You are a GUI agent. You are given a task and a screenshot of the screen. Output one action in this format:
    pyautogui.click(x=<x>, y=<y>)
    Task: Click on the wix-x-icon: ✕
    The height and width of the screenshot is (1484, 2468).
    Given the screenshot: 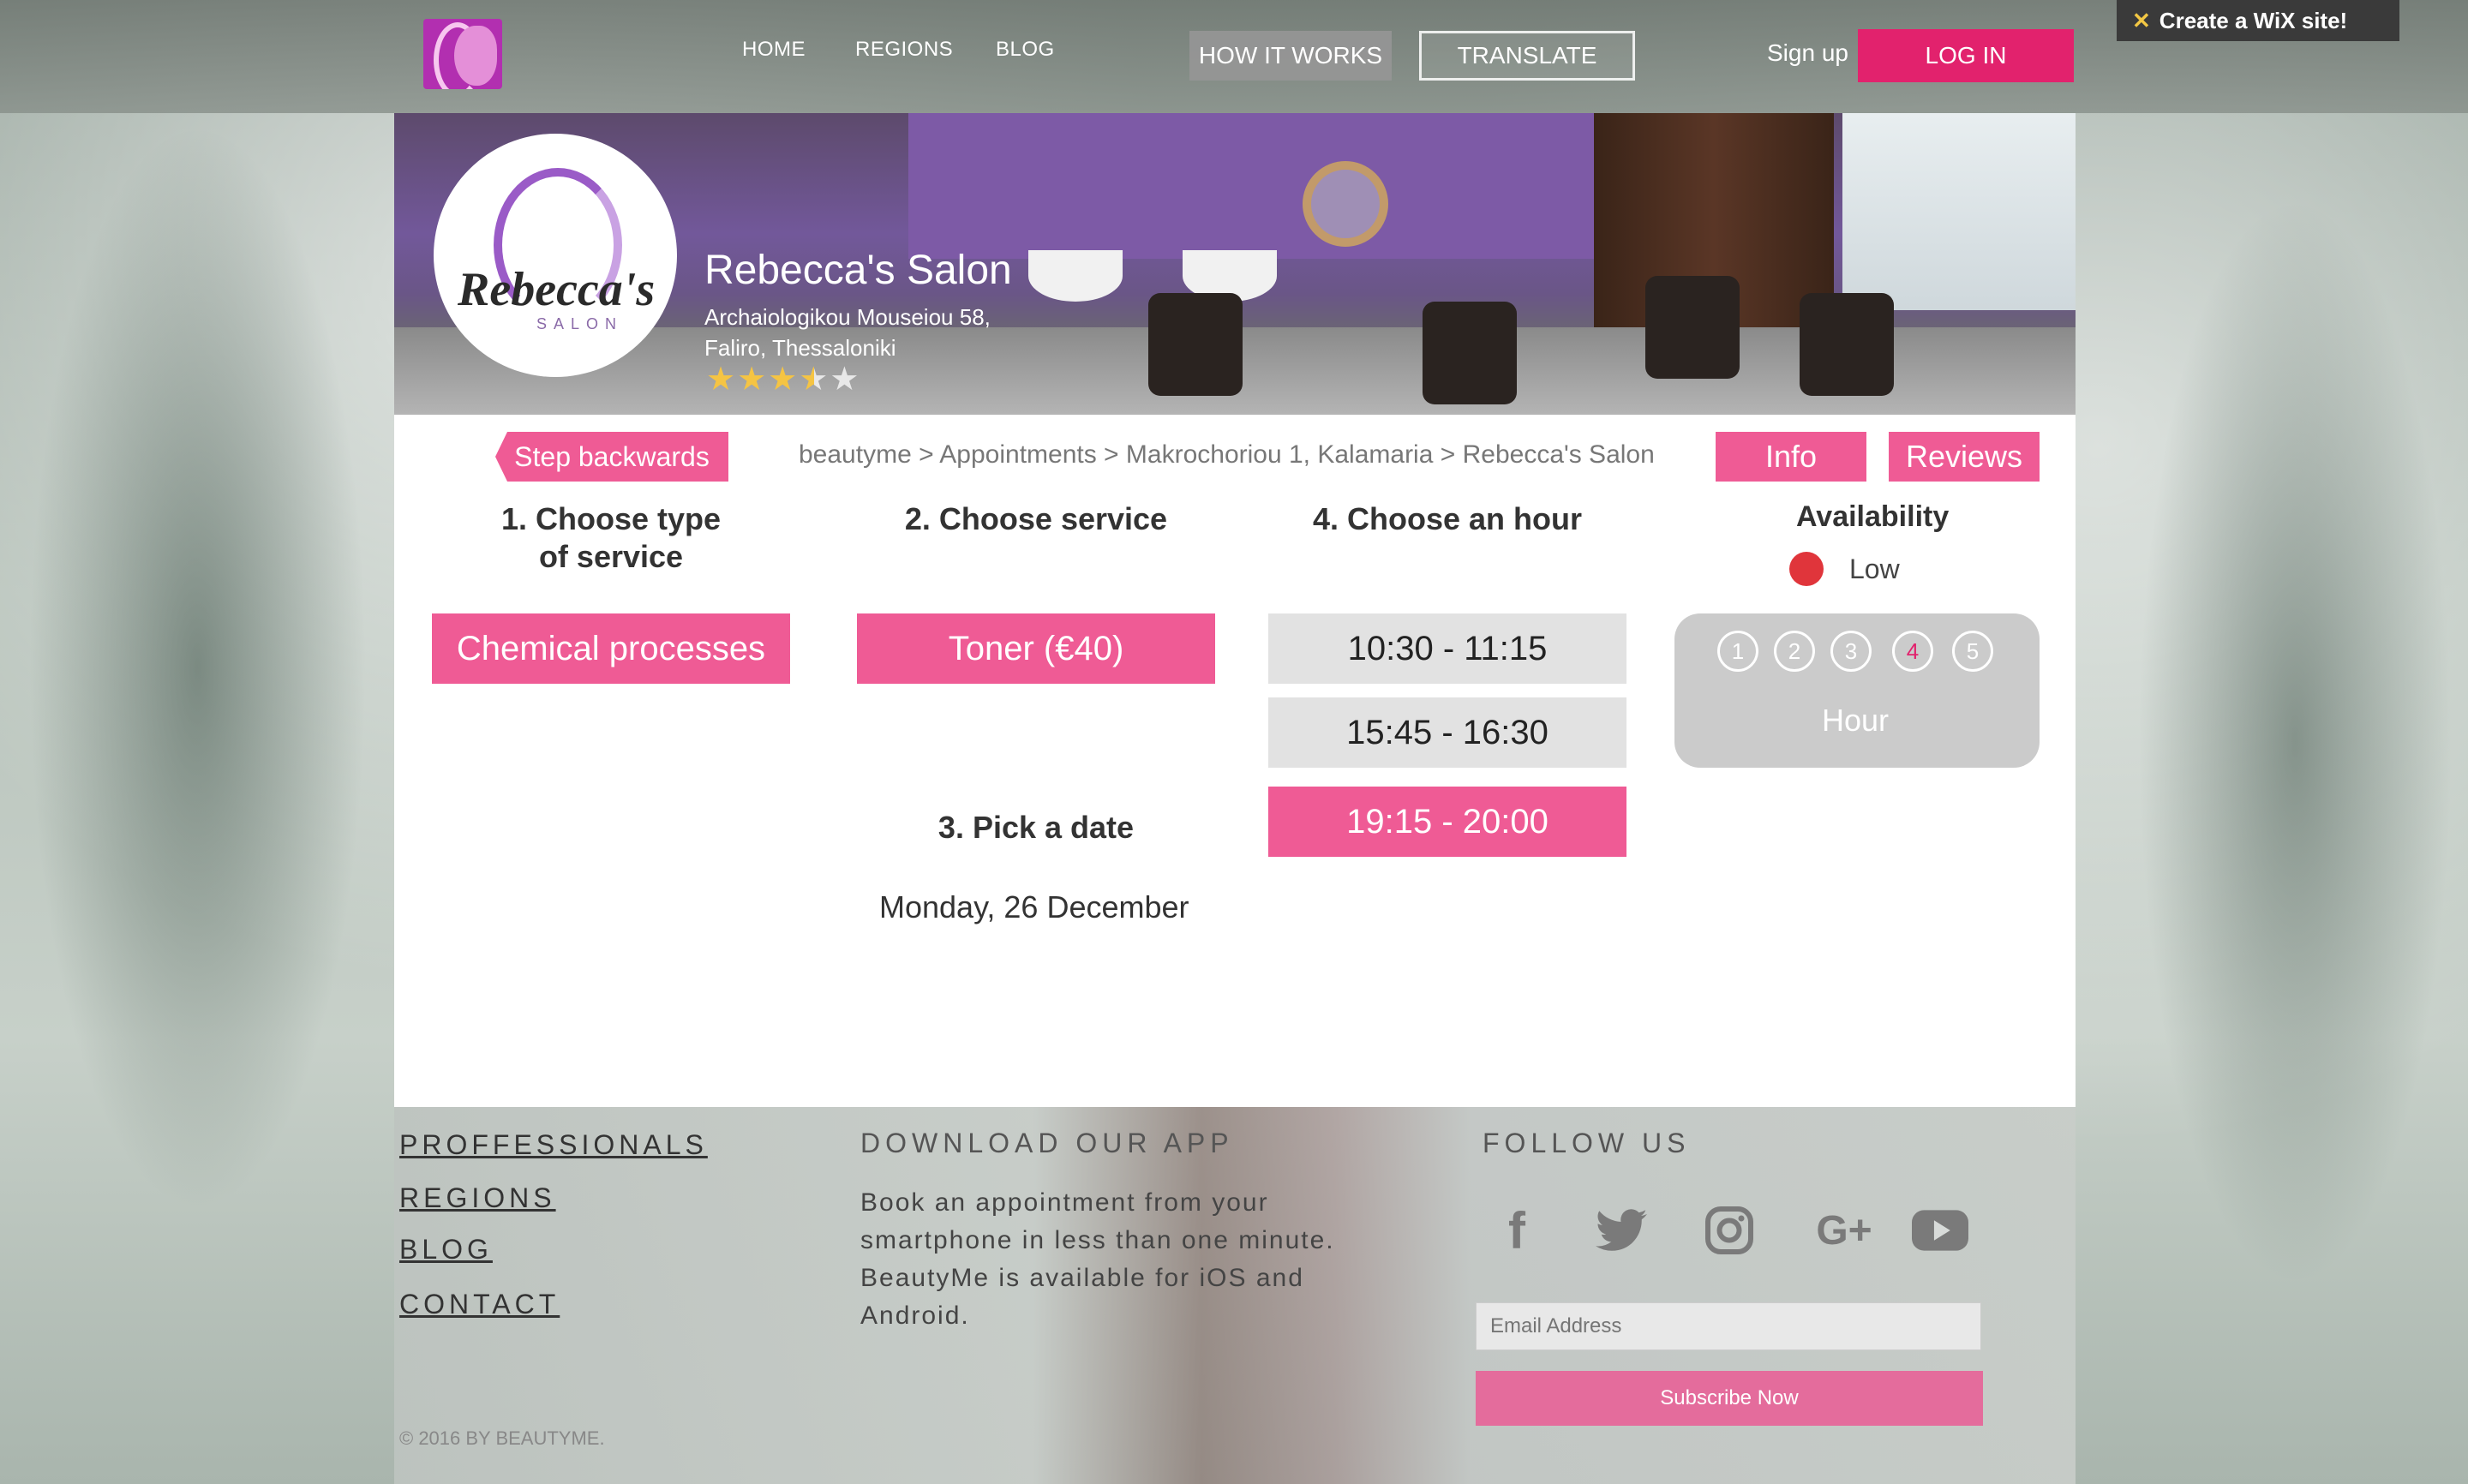 What is the action you would take?
    pyautogui.click(x=2141, y=20)
    